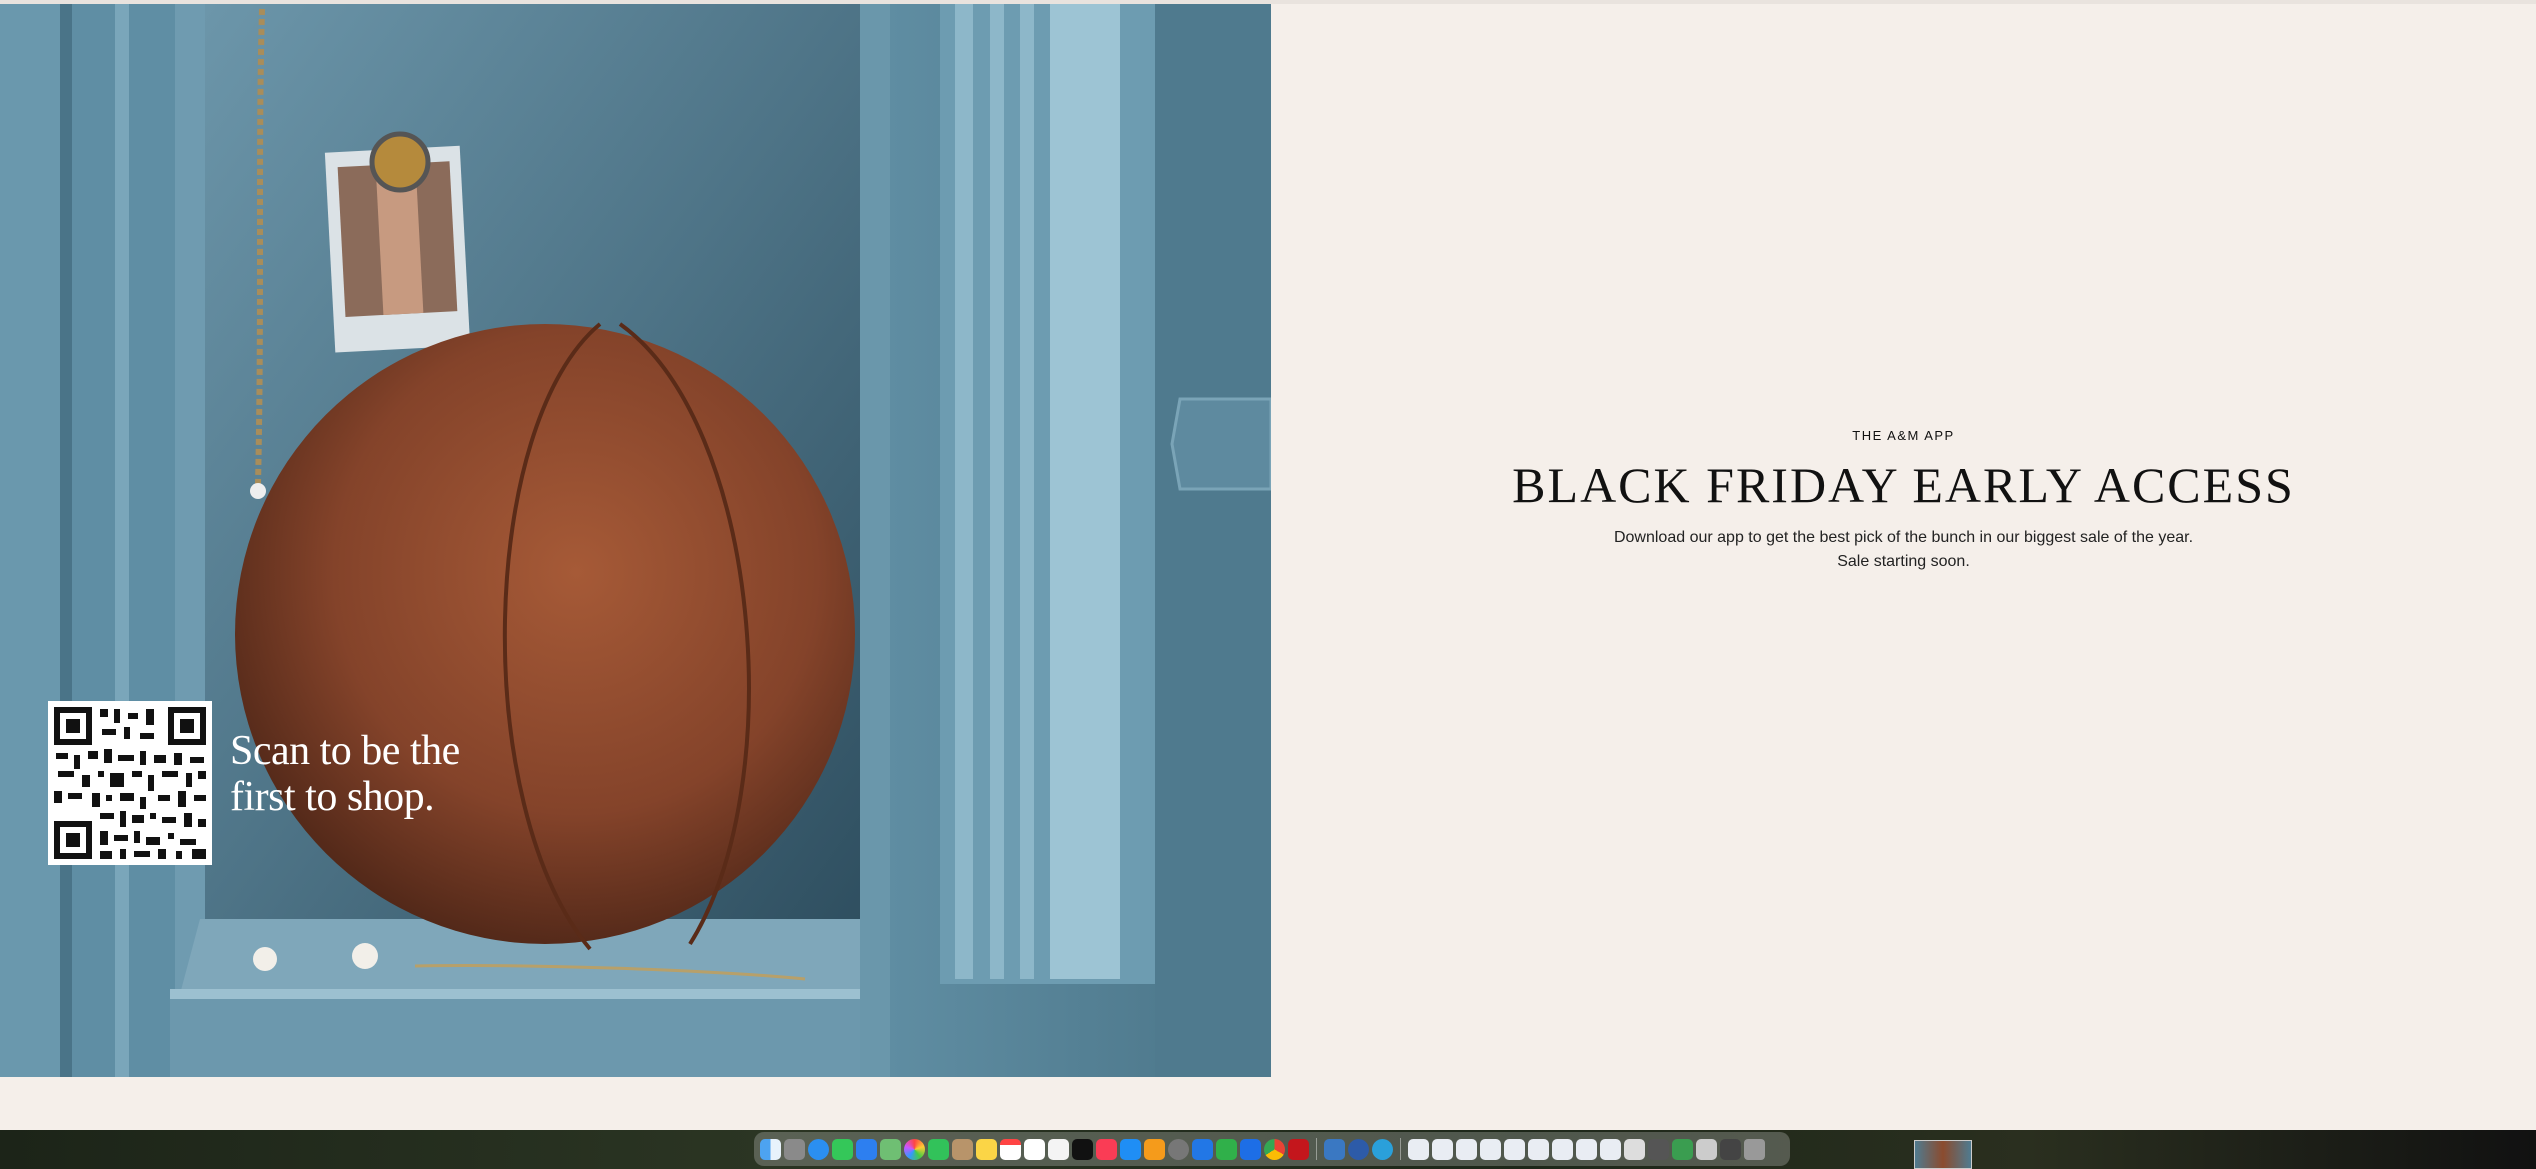 Image resolution: width=2536 pixels, height=1169 pixels. I want to click on spreadsheet-icon, so click(1682, 1149).